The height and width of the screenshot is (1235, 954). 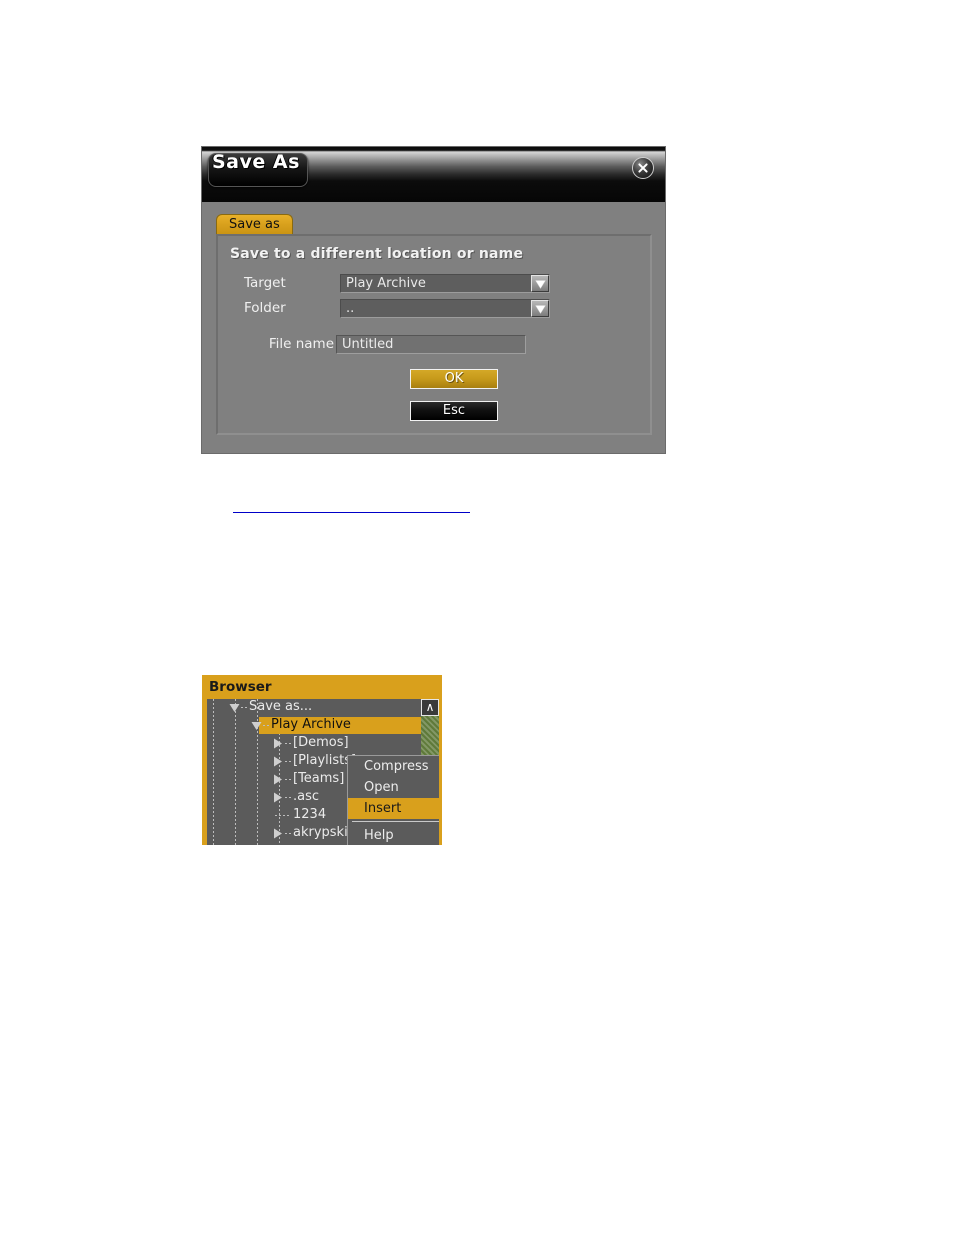 I want to click on target-combo-value: Play Archive, so click(x=386, y=283).